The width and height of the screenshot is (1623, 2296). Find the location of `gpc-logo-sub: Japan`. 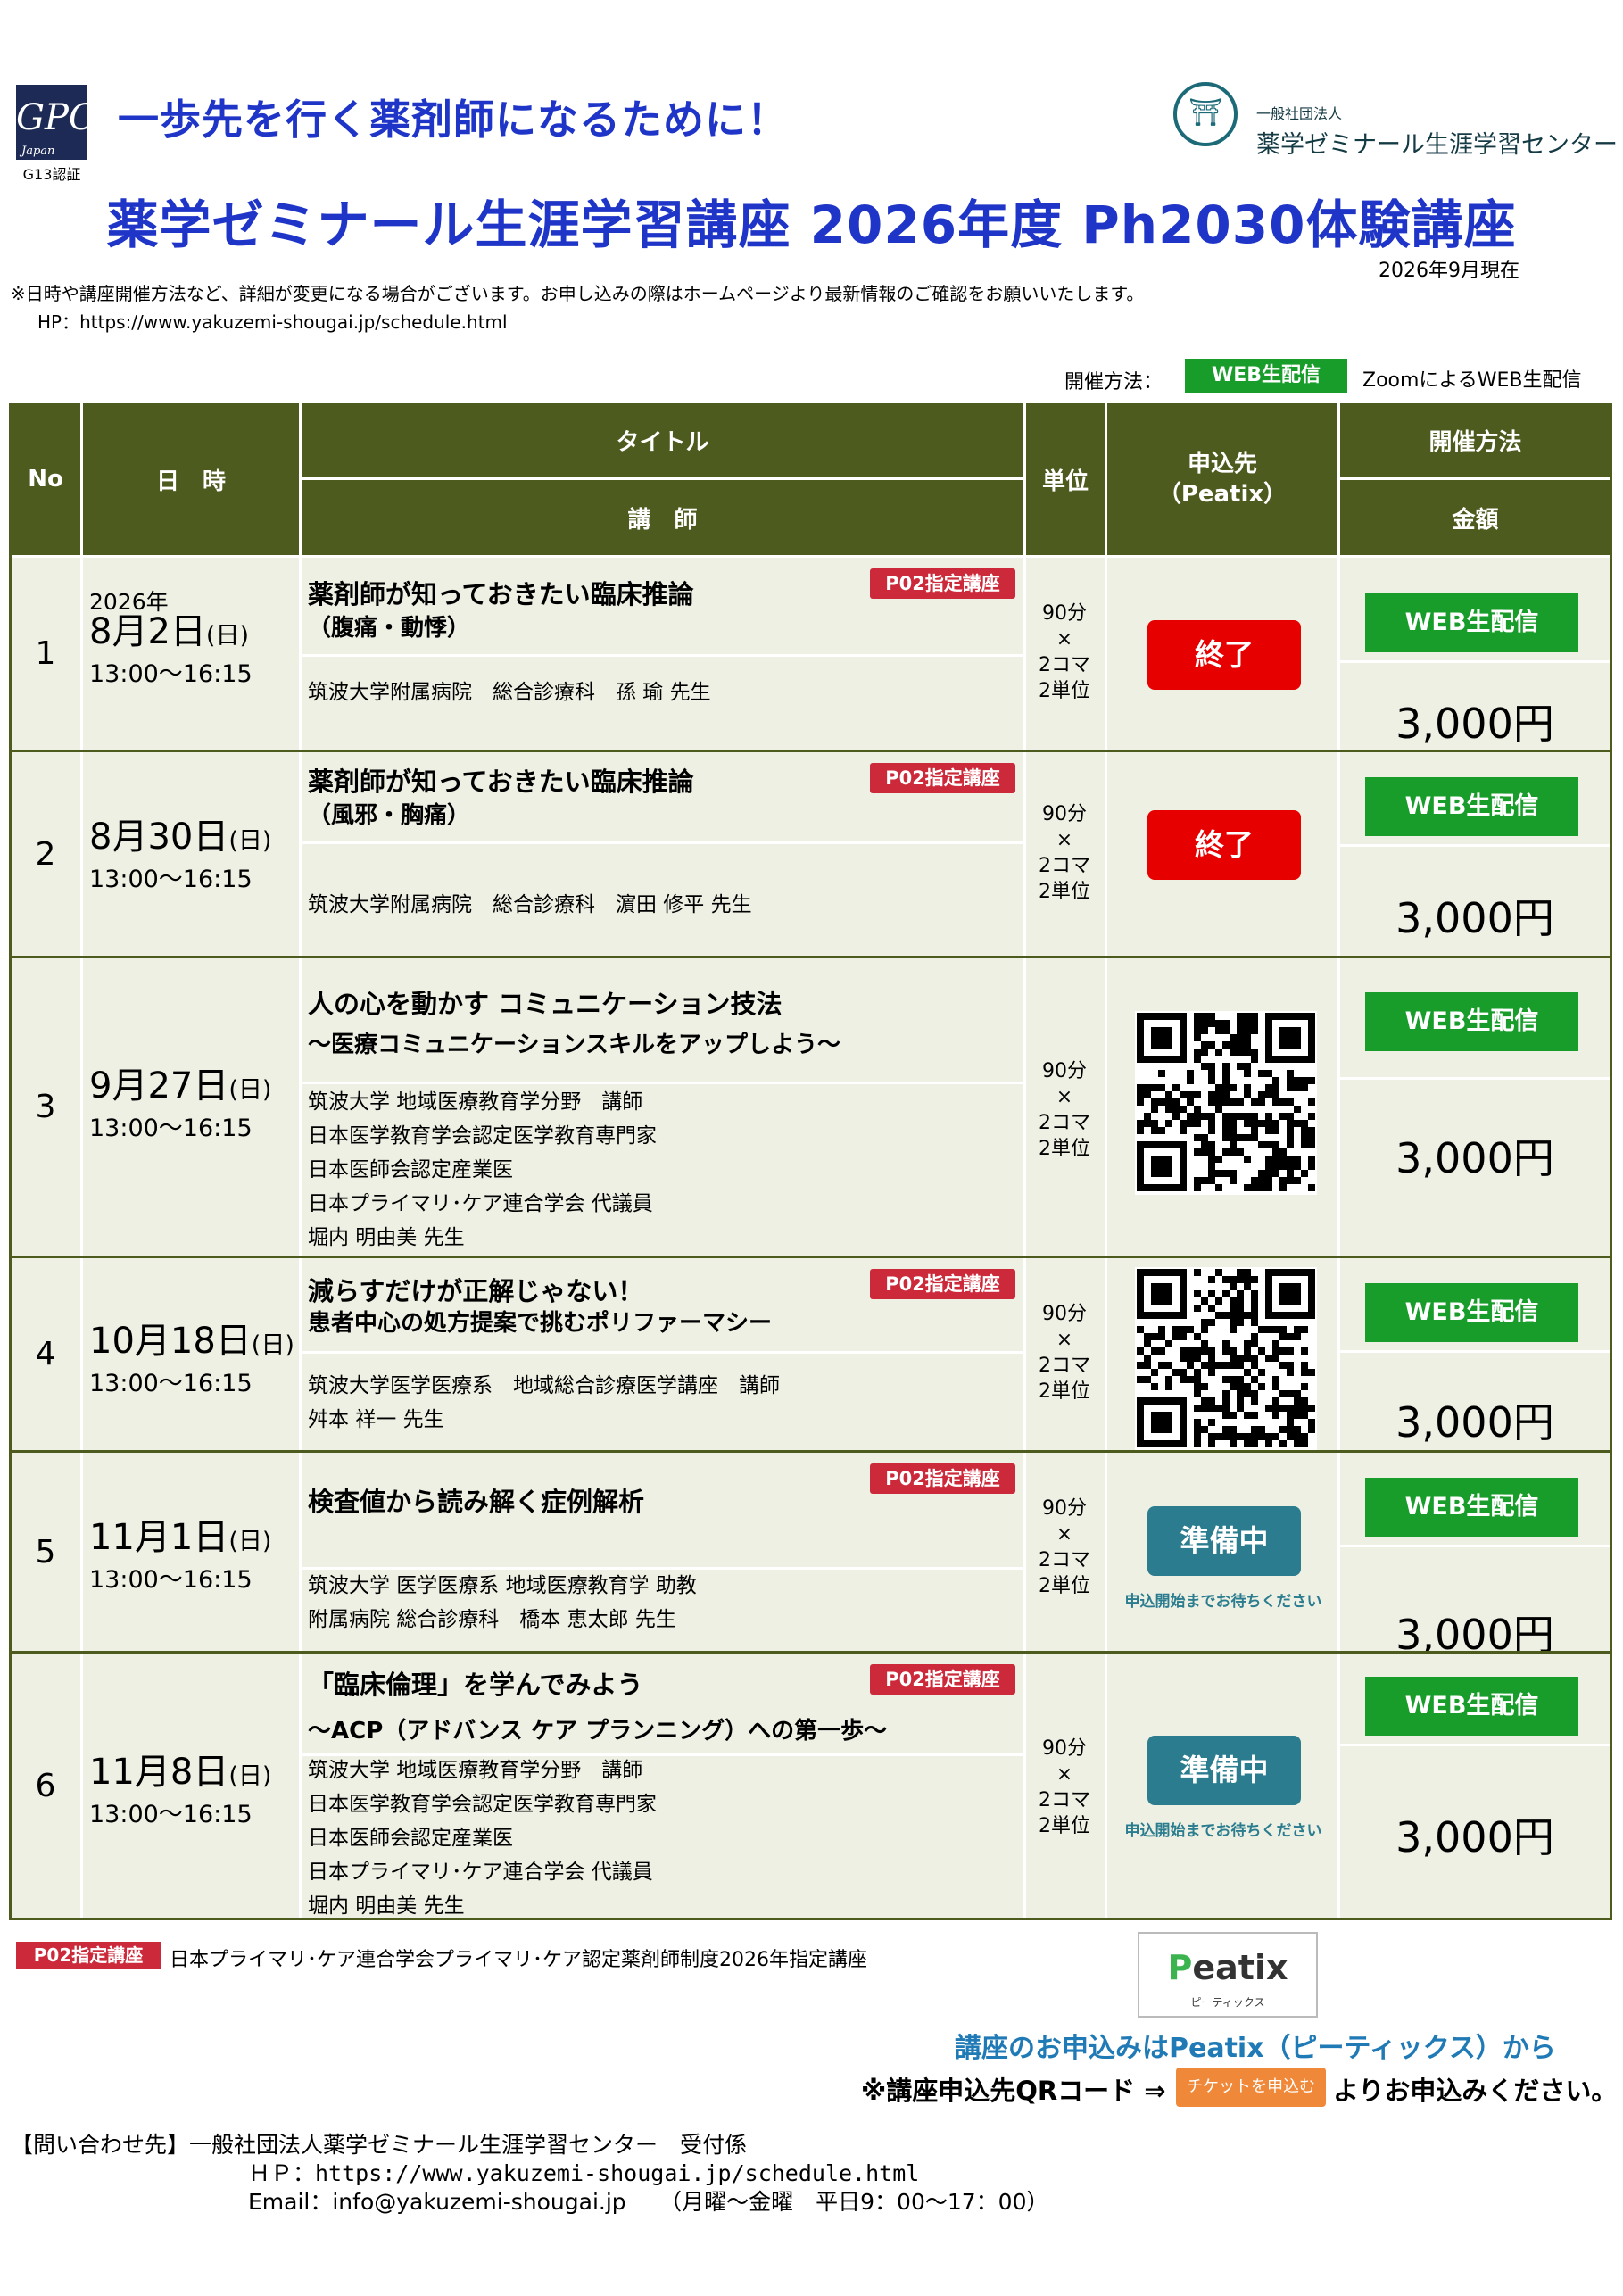

gpc-logo-sub: Japan is located at coordinates (38, 151).